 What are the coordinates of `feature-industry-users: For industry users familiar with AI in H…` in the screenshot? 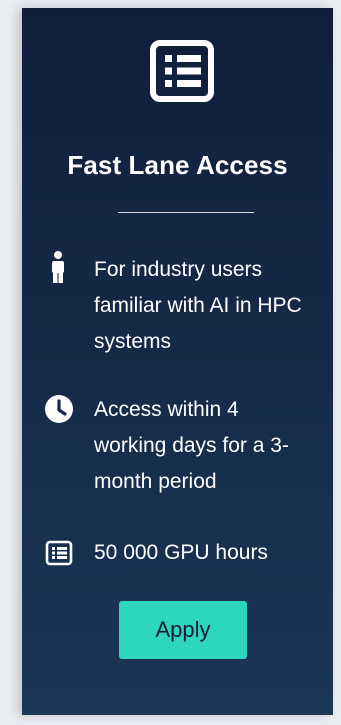 It's located at (198, 305).